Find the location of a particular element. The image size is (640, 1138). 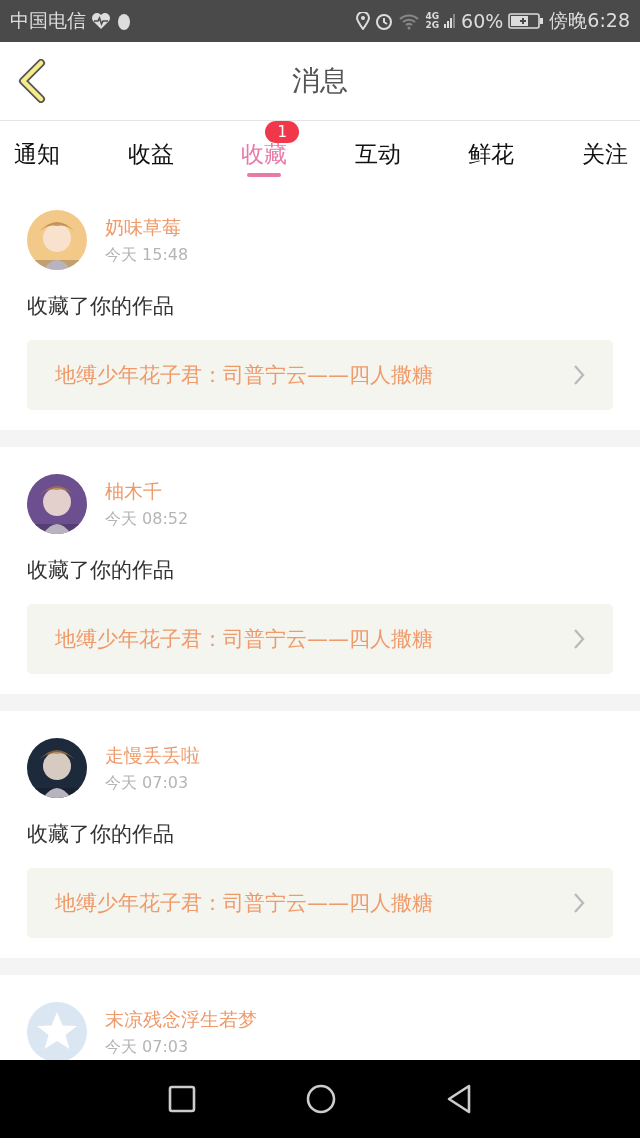

location-icon is located at coordinates (363, 21).